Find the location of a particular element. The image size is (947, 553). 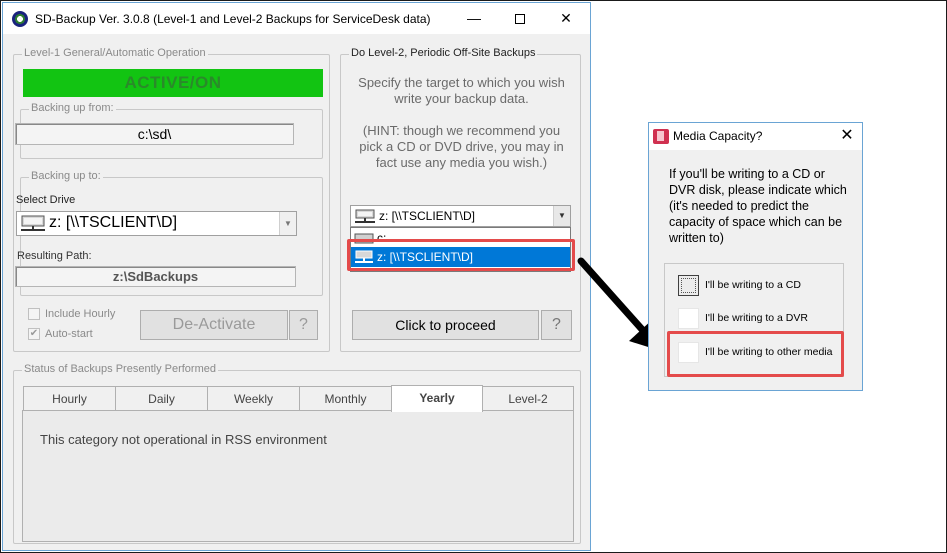

maximize-icon is located at coordinates (520, 19).